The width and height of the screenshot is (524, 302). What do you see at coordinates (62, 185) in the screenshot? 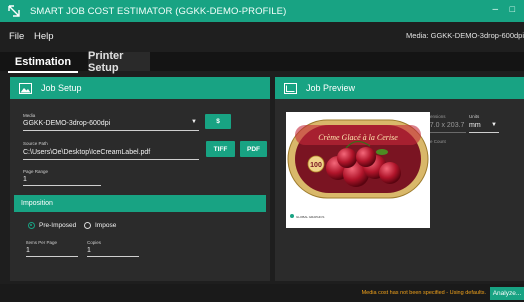
I see `page-range-underline` at bounding box center [62, 185].